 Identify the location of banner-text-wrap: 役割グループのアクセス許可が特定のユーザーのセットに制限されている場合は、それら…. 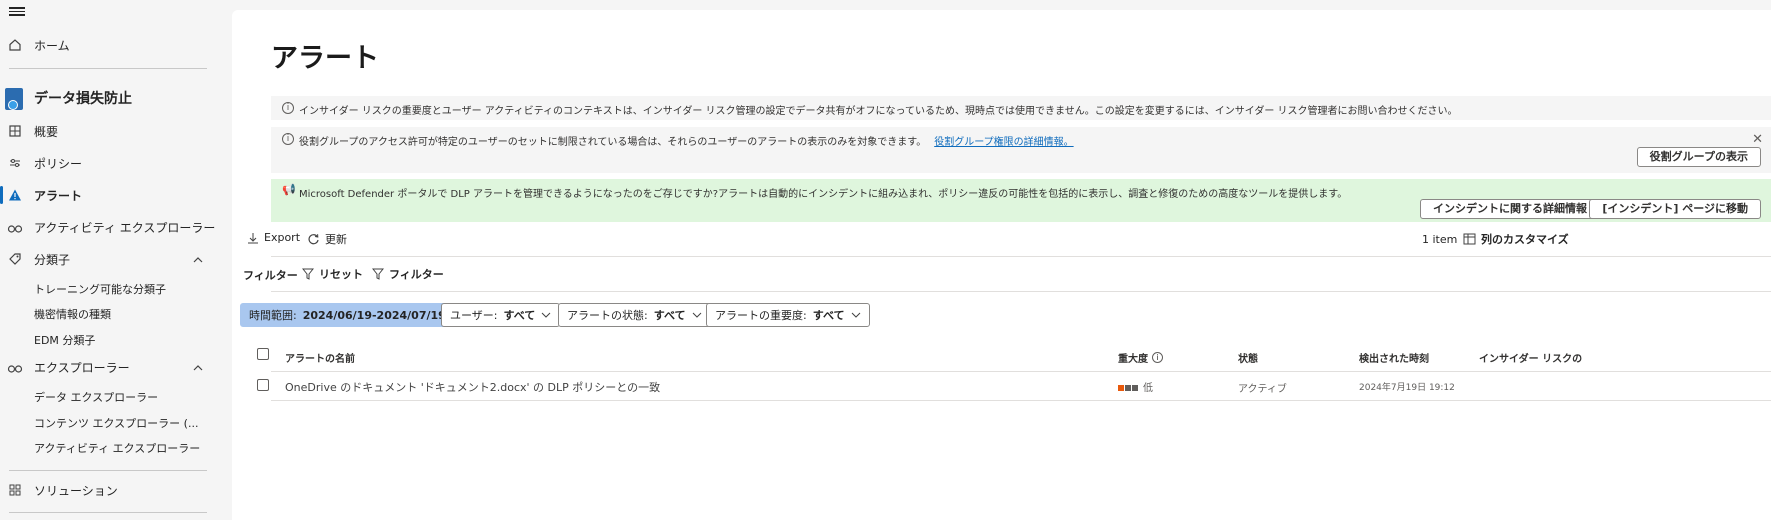
(686, 140).